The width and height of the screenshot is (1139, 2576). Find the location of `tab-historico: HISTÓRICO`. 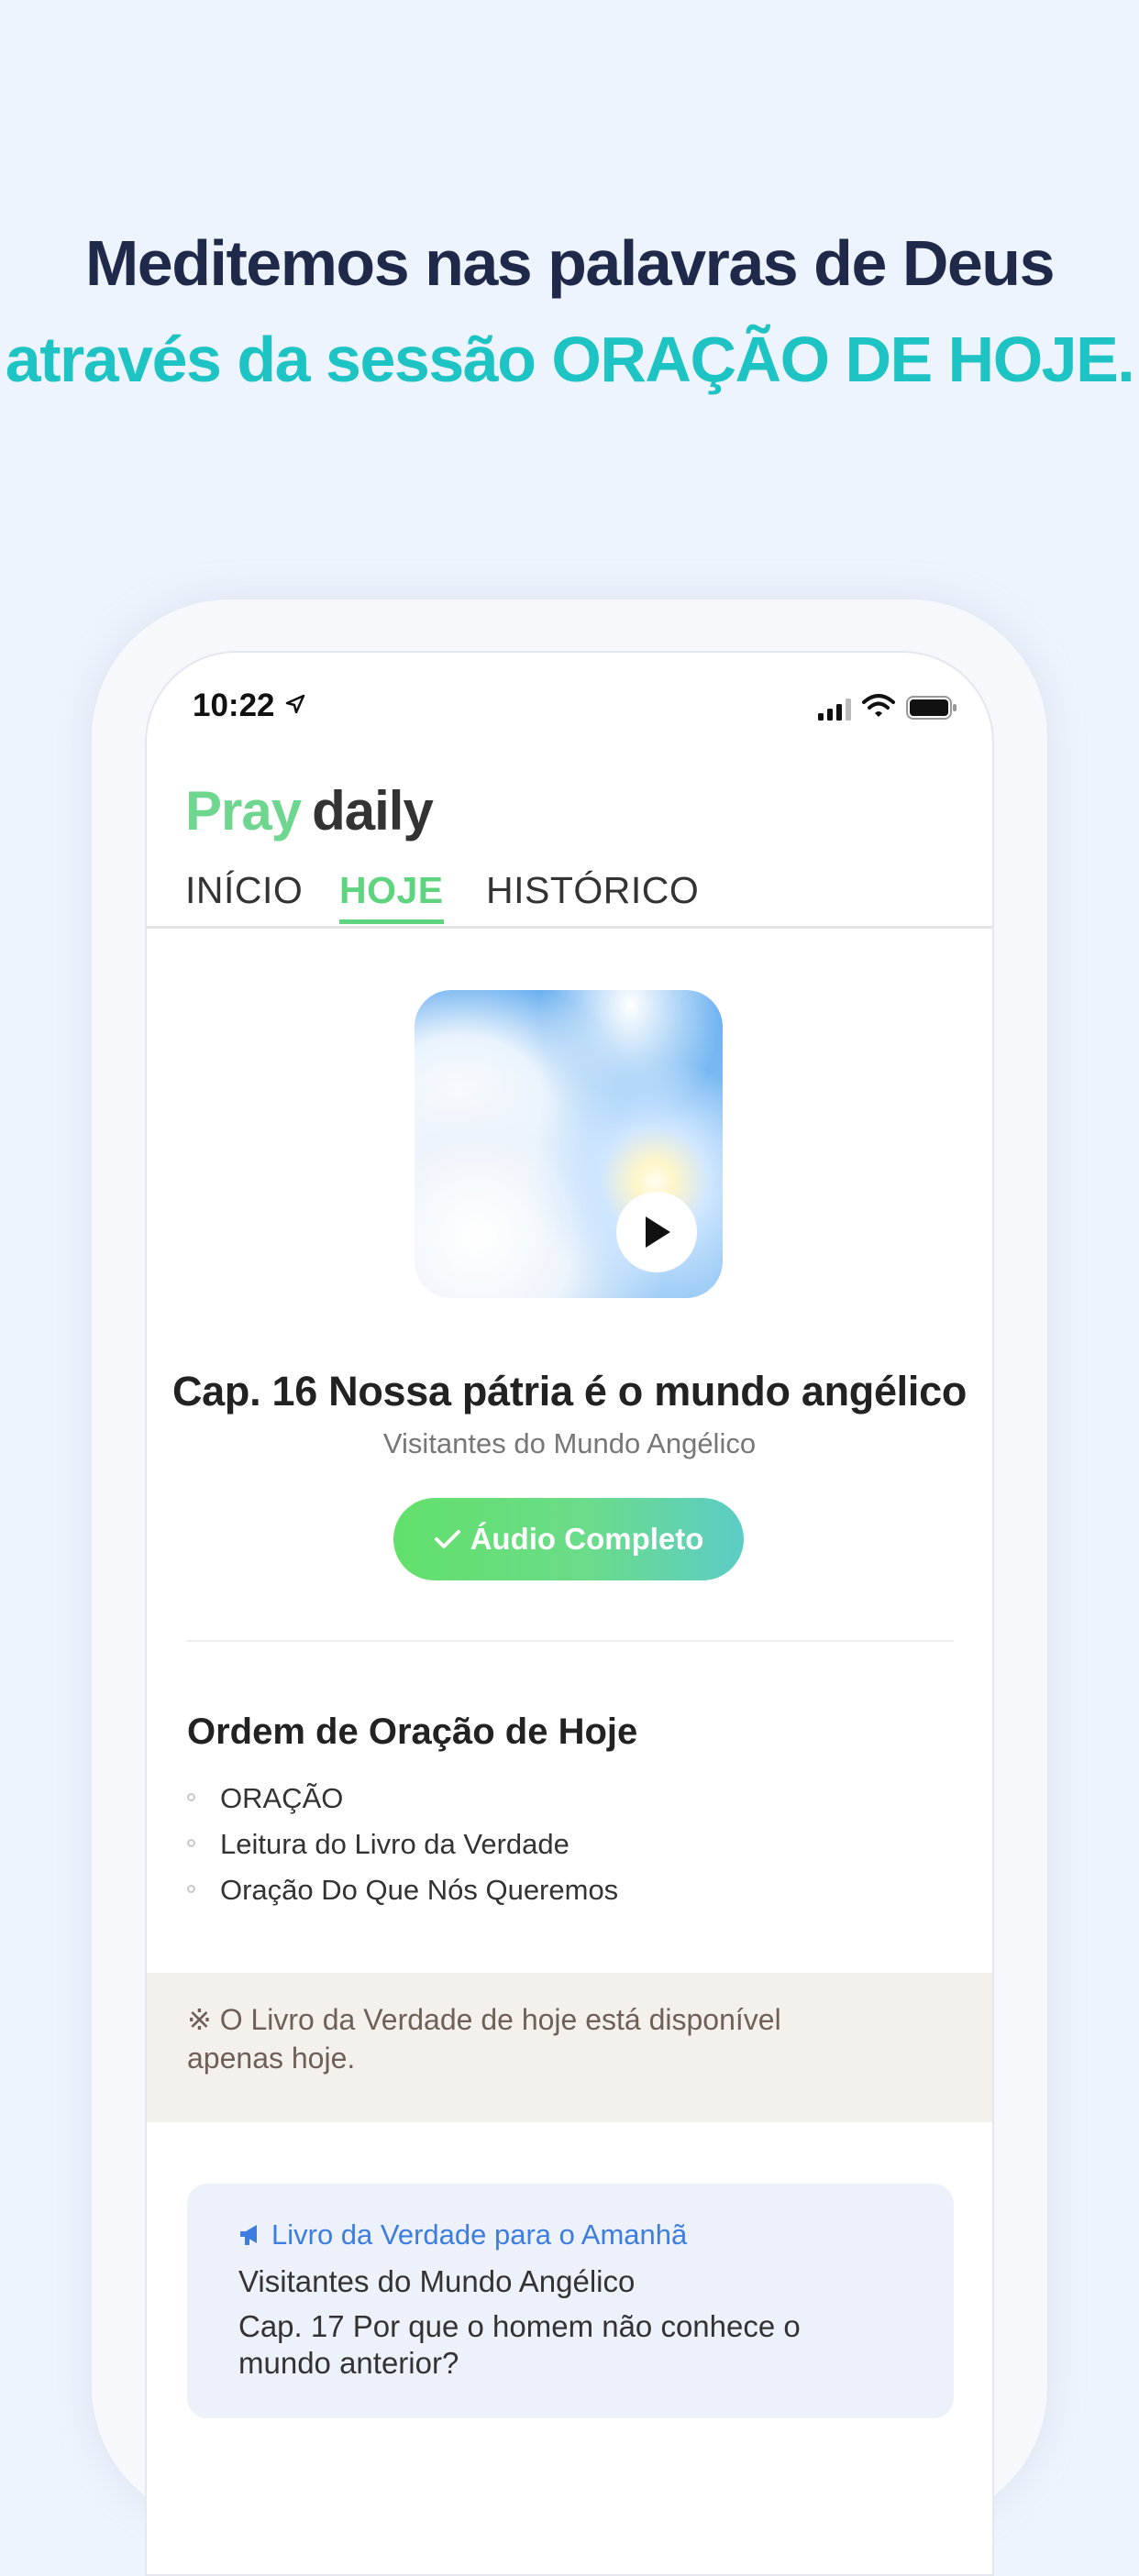

tab-historico: HISTÓRICO is located at coordinates (592, 890).